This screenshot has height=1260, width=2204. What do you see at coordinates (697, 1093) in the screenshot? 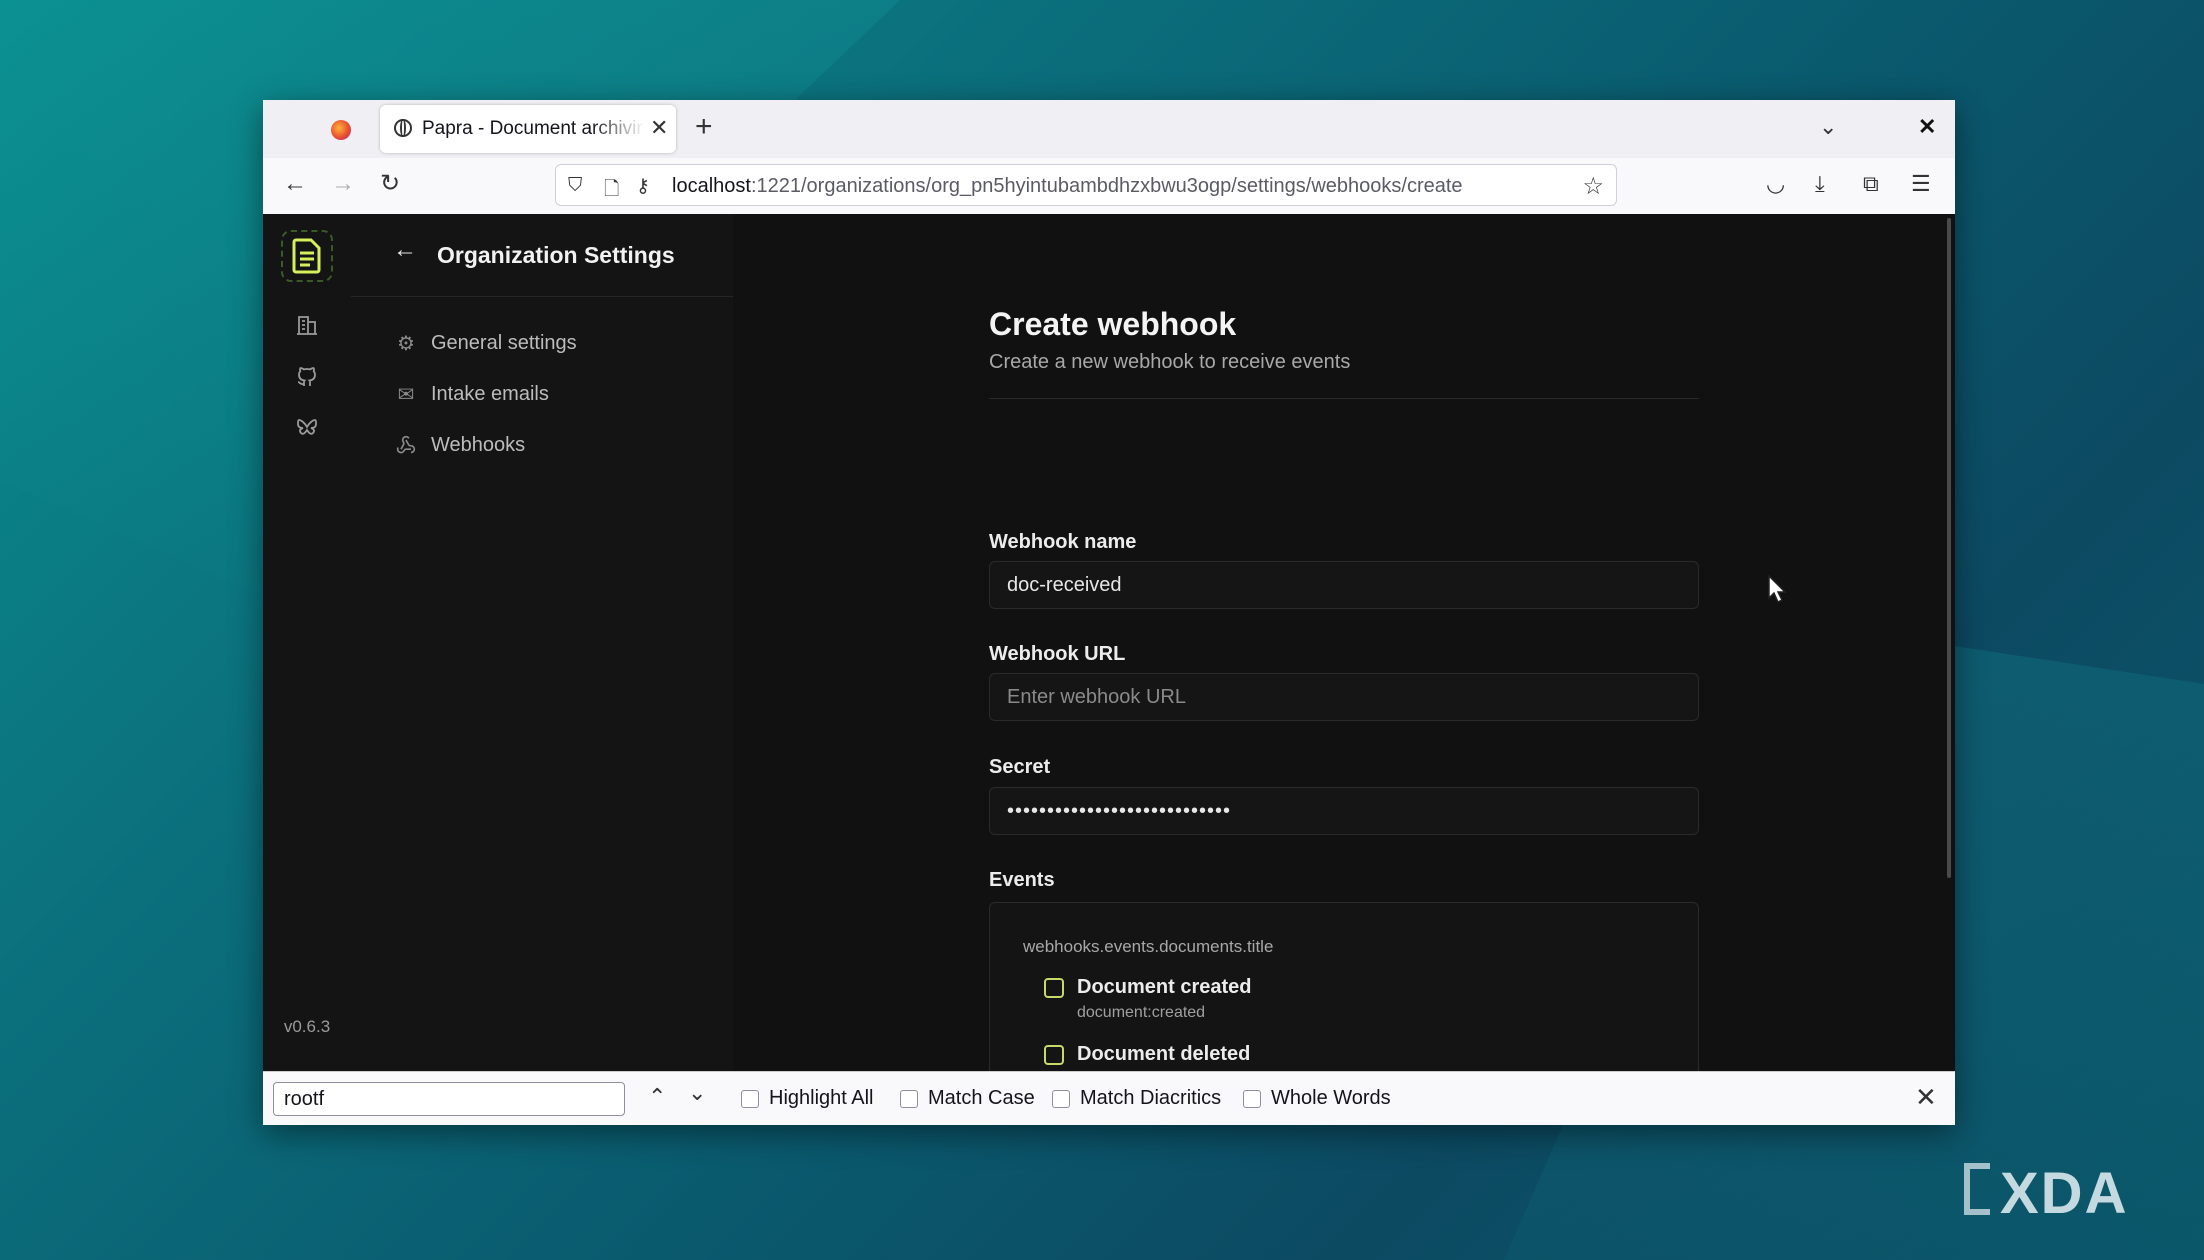
I see `find-next-icon: ⌄` at bounding box center [697, 1093].